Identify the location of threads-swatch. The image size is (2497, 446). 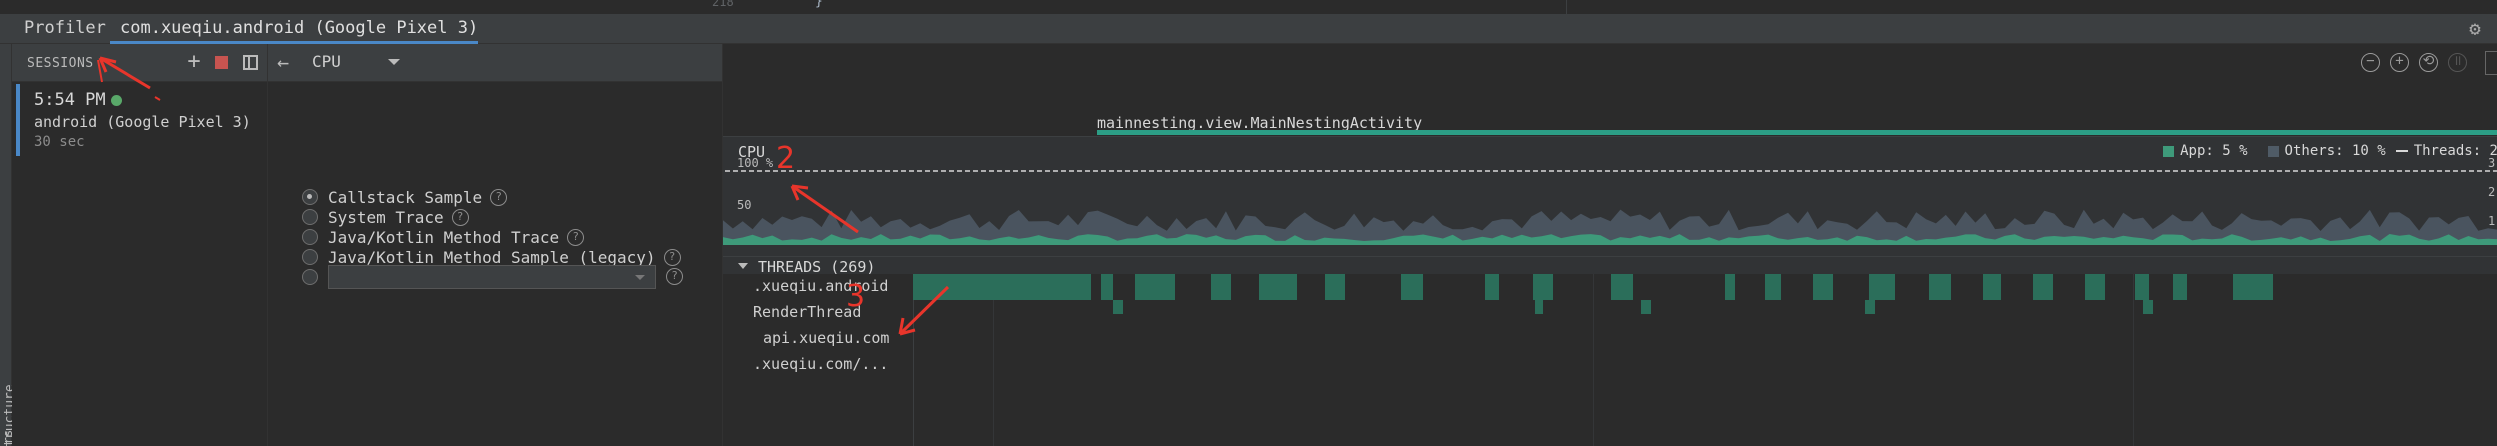
(2401, 151).